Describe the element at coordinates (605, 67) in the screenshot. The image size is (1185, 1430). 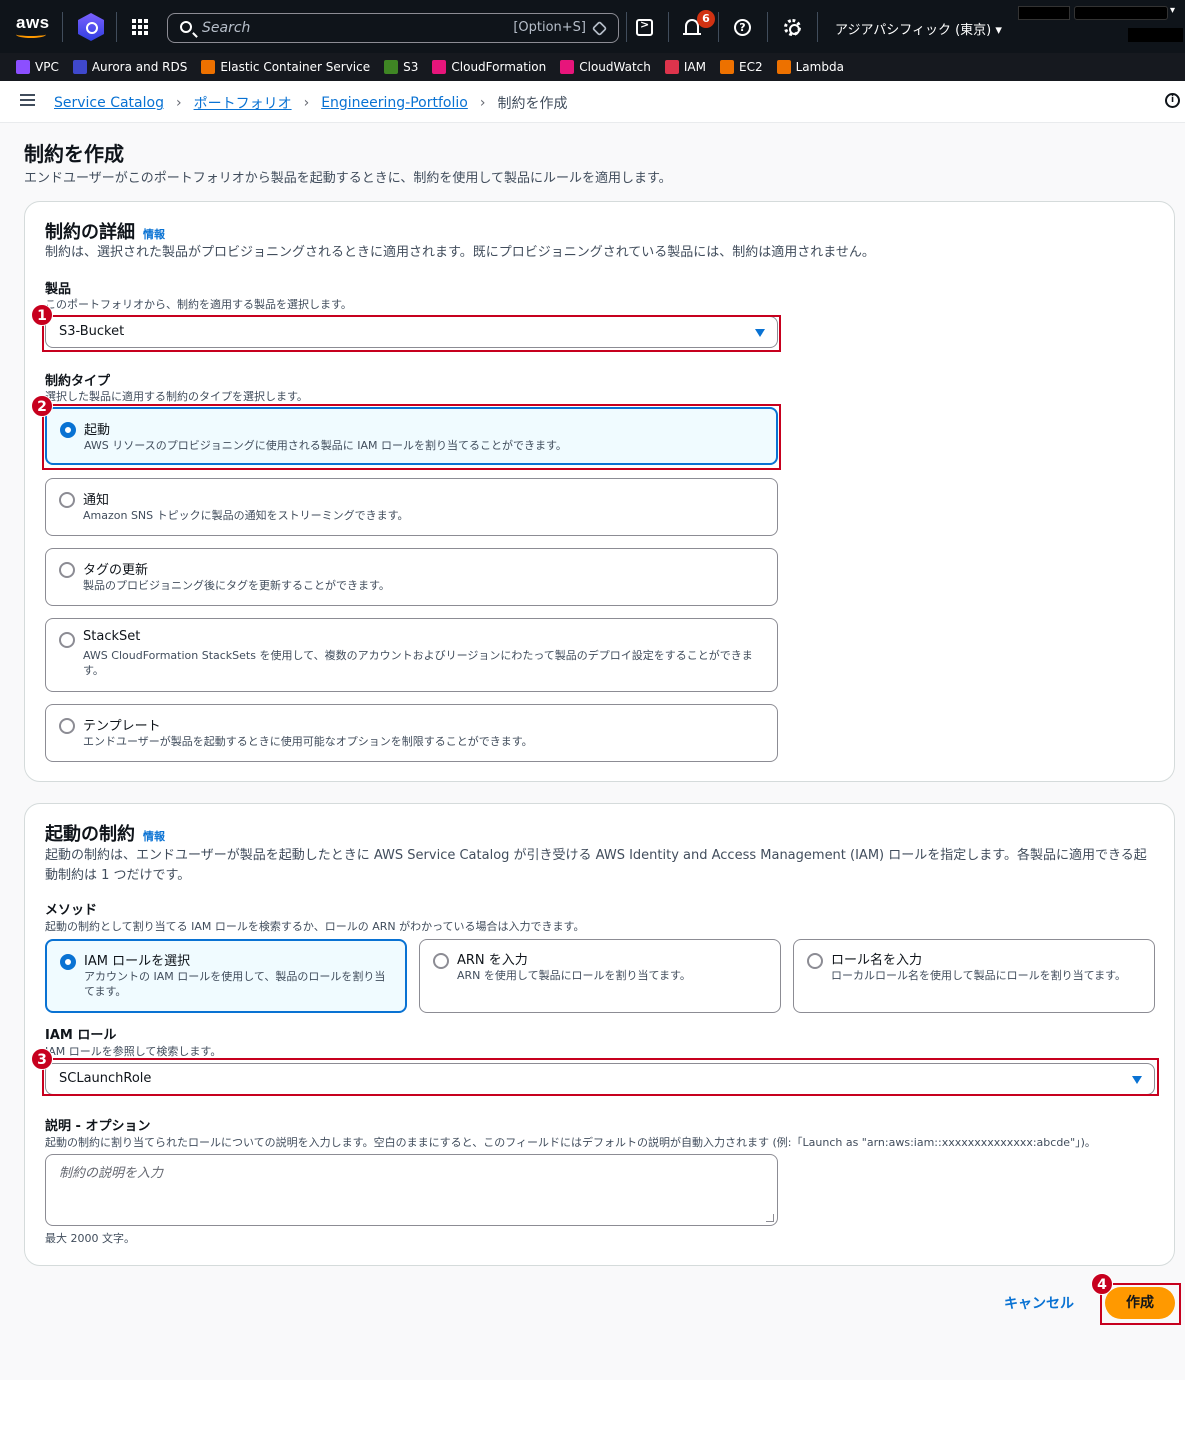
I see `favorite-cloudwatch: CloudWatch` at that location.